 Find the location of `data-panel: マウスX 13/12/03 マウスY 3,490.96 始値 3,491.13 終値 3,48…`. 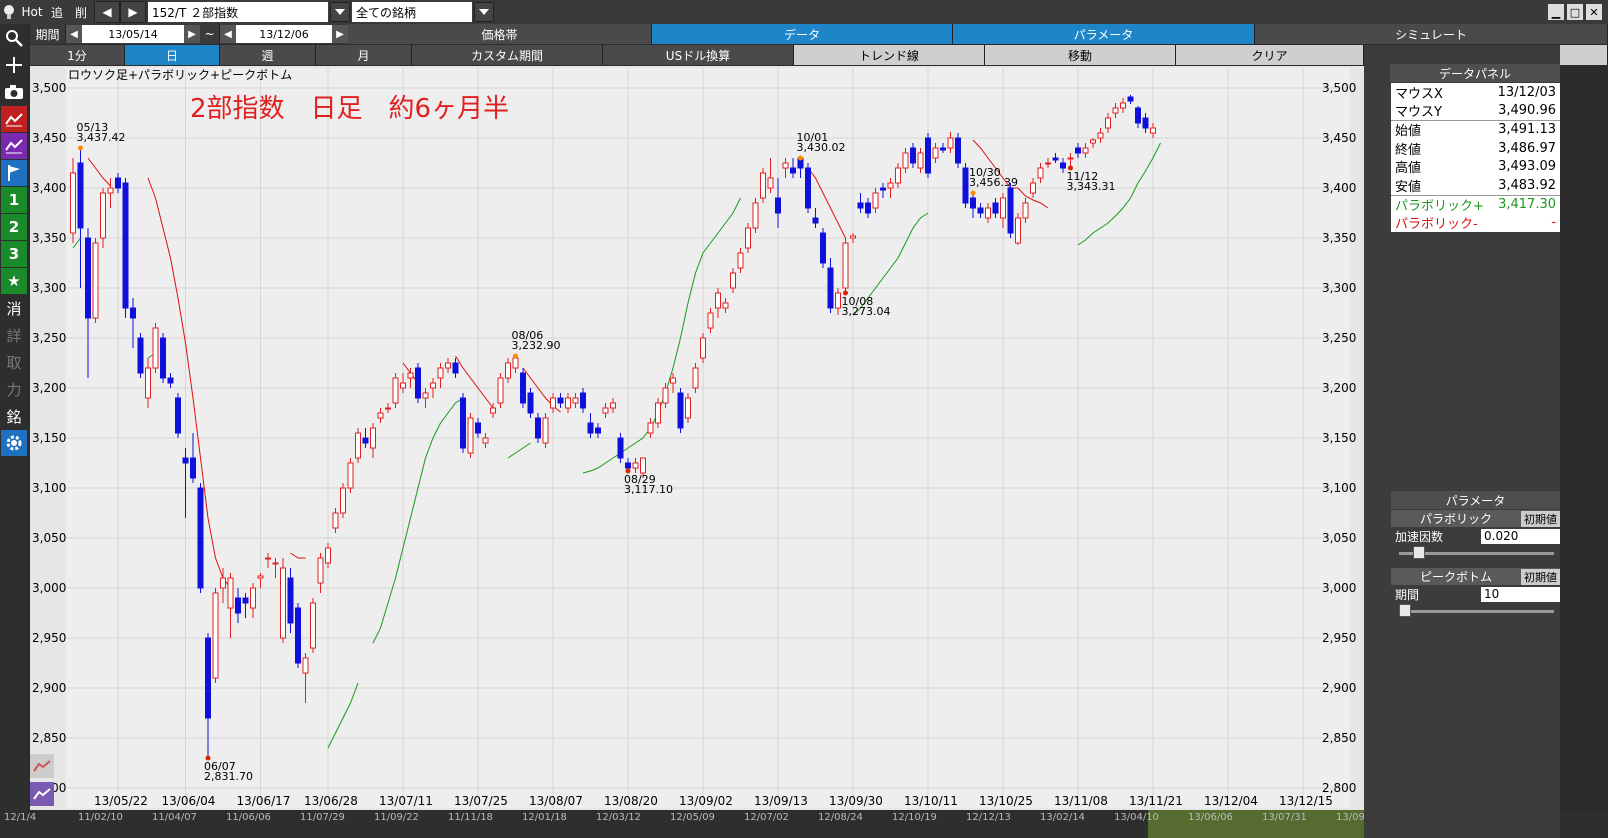

data-panel: マウスX 13/12/03 マウスY 3,490.96 始値 3,491.13 終値 3,48… is located at coordinates (1475, 157).